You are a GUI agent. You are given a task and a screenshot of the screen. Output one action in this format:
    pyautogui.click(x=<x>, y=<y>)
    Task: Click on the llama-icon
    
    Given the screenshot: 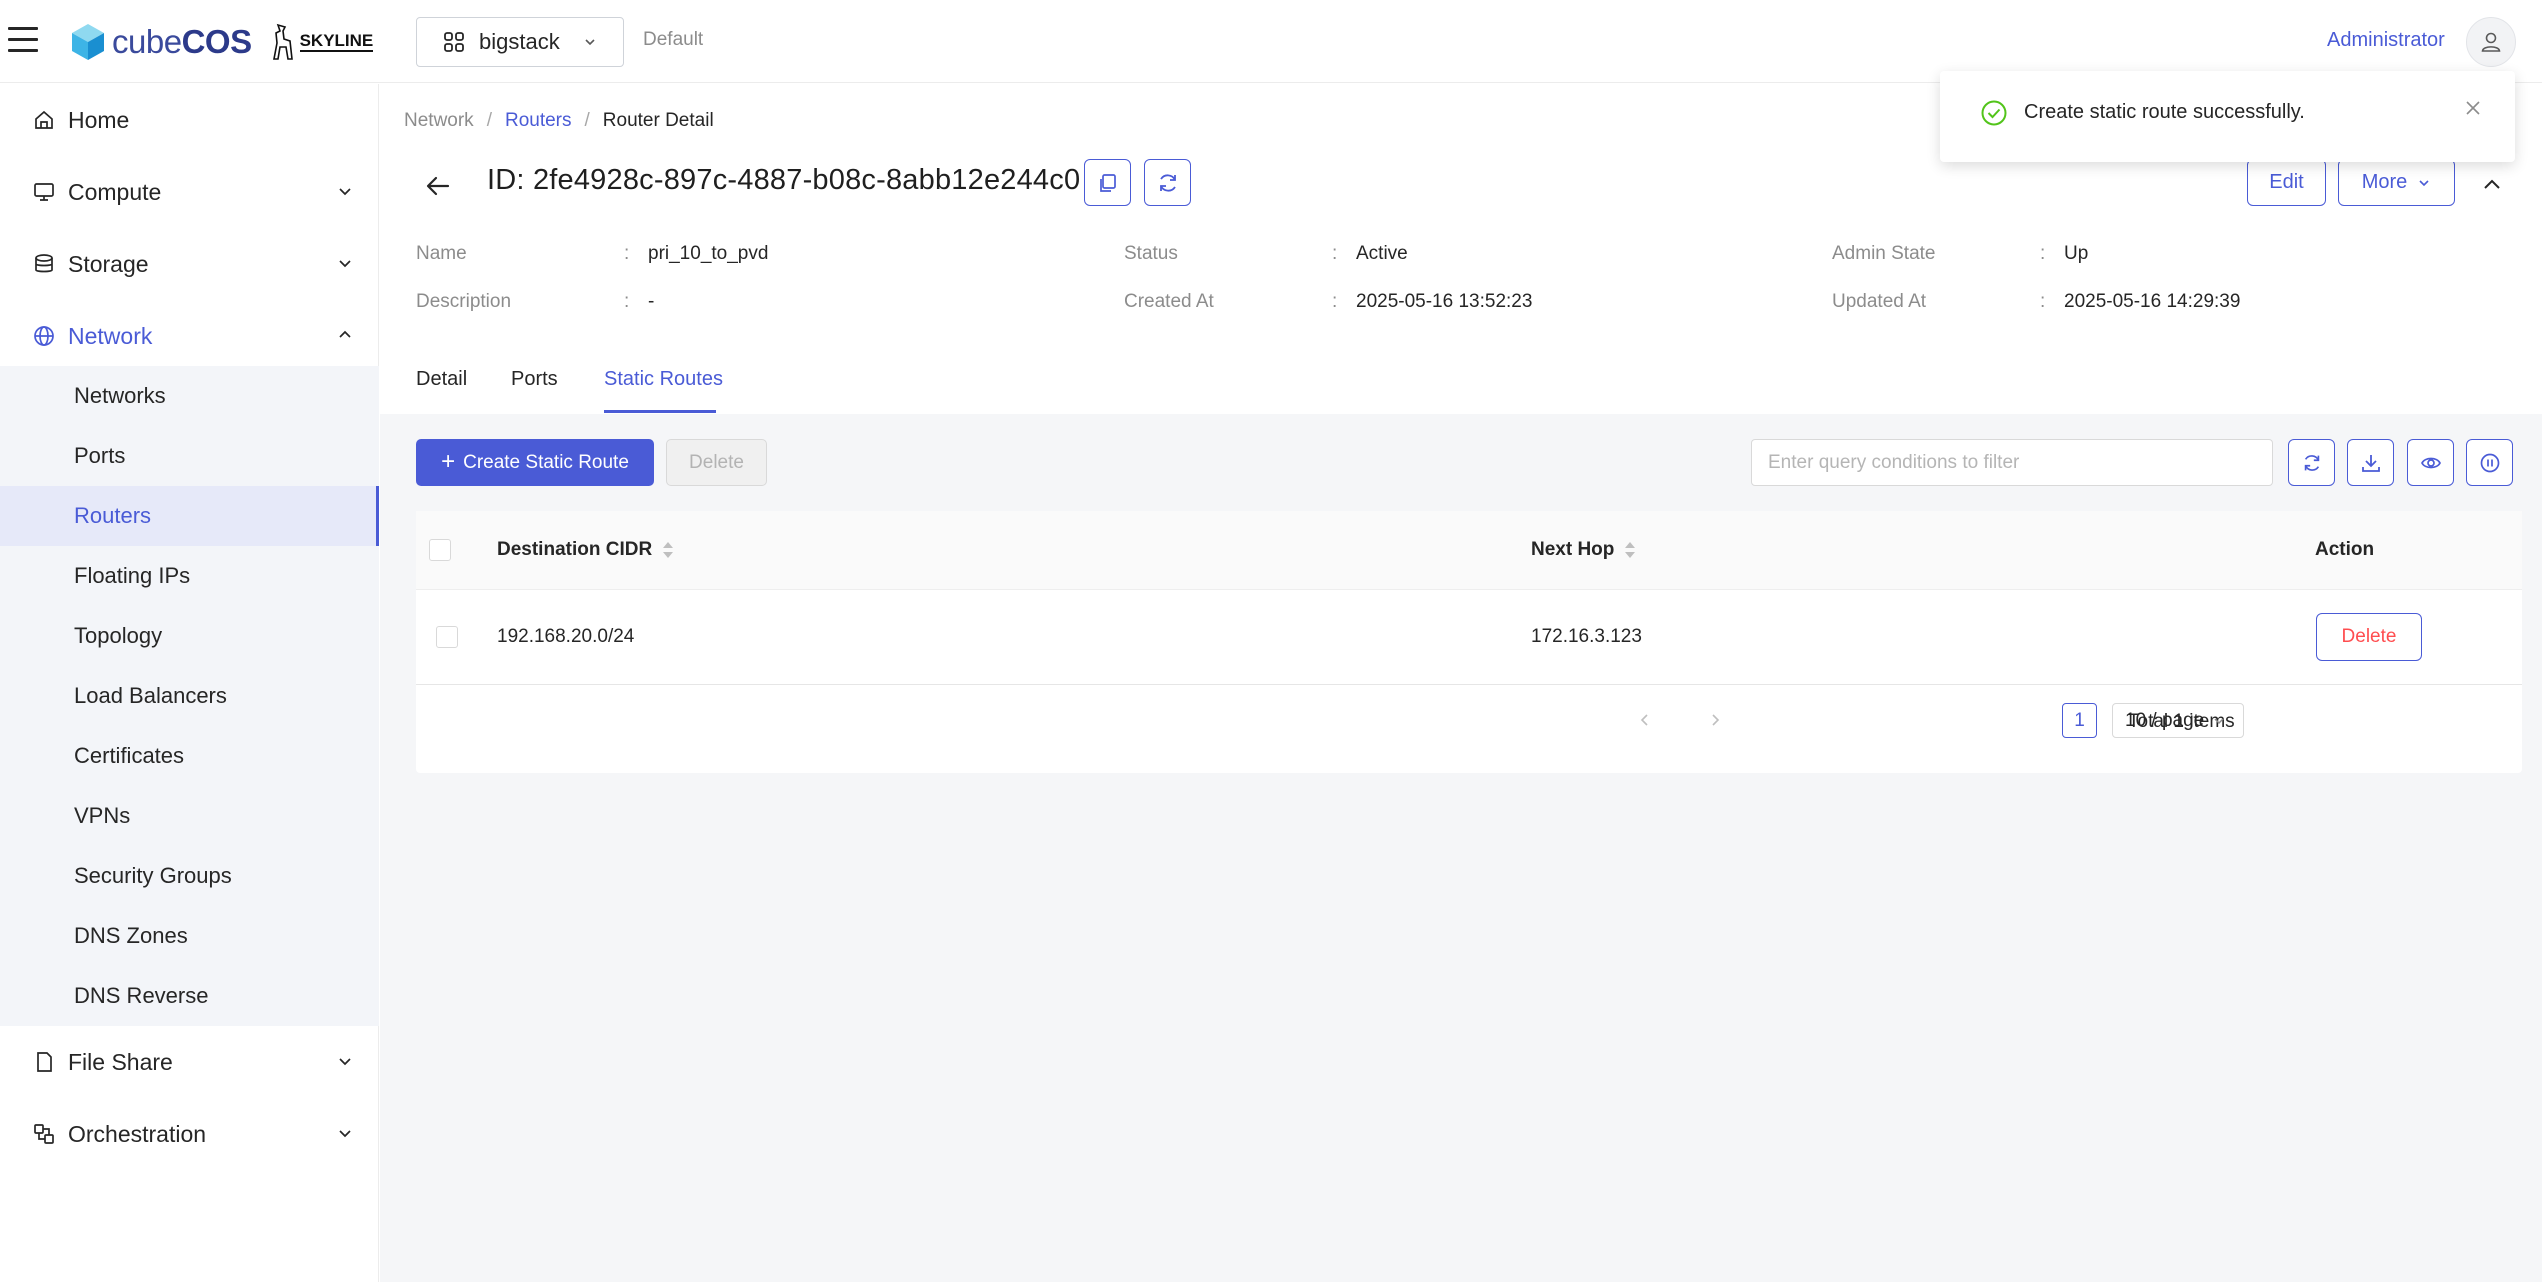 What is the action you would take?
    pyautogui.click(x=282, y=41)
    